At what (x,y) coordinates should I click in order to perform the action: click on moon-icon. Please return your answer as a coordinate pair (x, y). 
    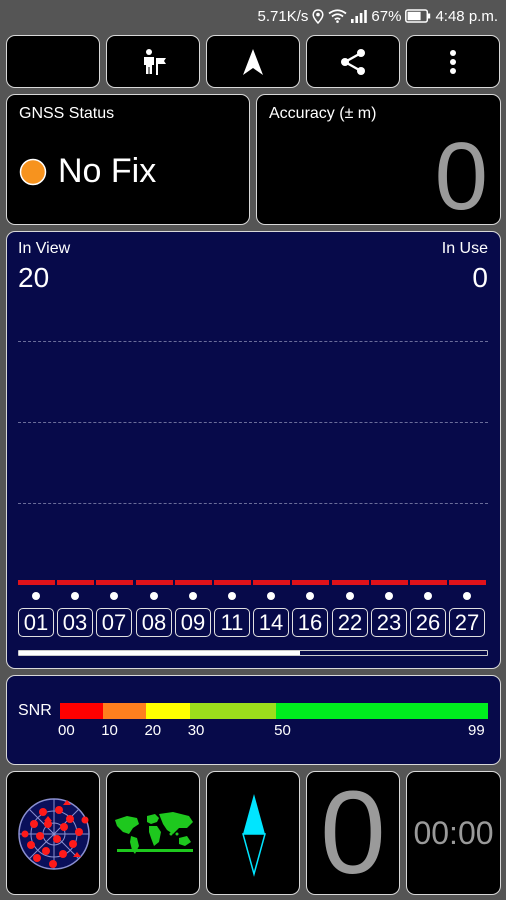
    Looking at the image, I should click on (51, 61).